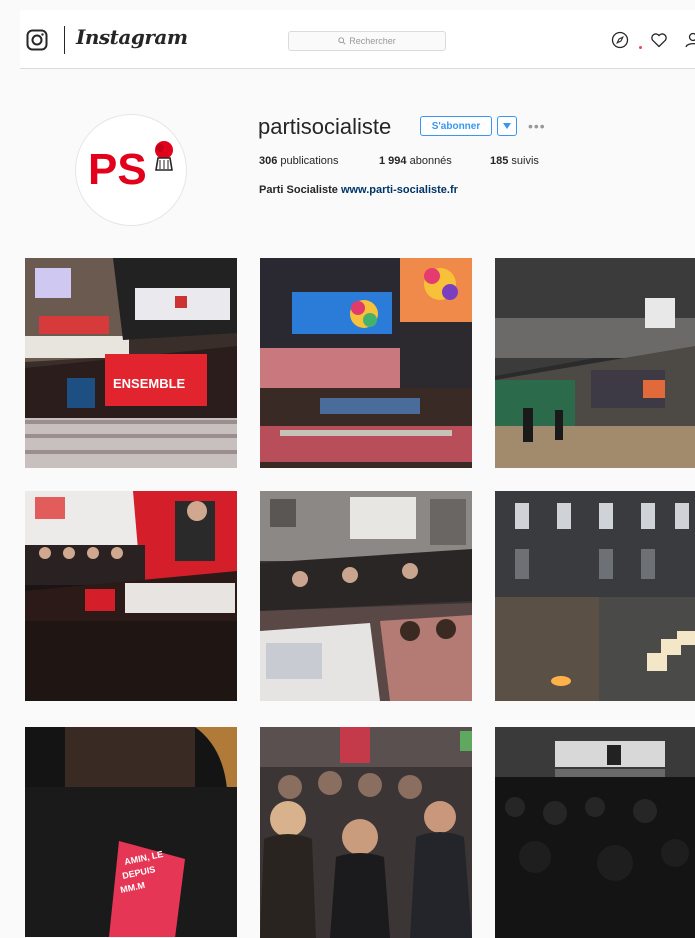 Image resolution: width=695 pixels, height=938 pixels. Describe the element at coordinates (525, 161) in the screenshot. I see `following-label: suivis` at that location.